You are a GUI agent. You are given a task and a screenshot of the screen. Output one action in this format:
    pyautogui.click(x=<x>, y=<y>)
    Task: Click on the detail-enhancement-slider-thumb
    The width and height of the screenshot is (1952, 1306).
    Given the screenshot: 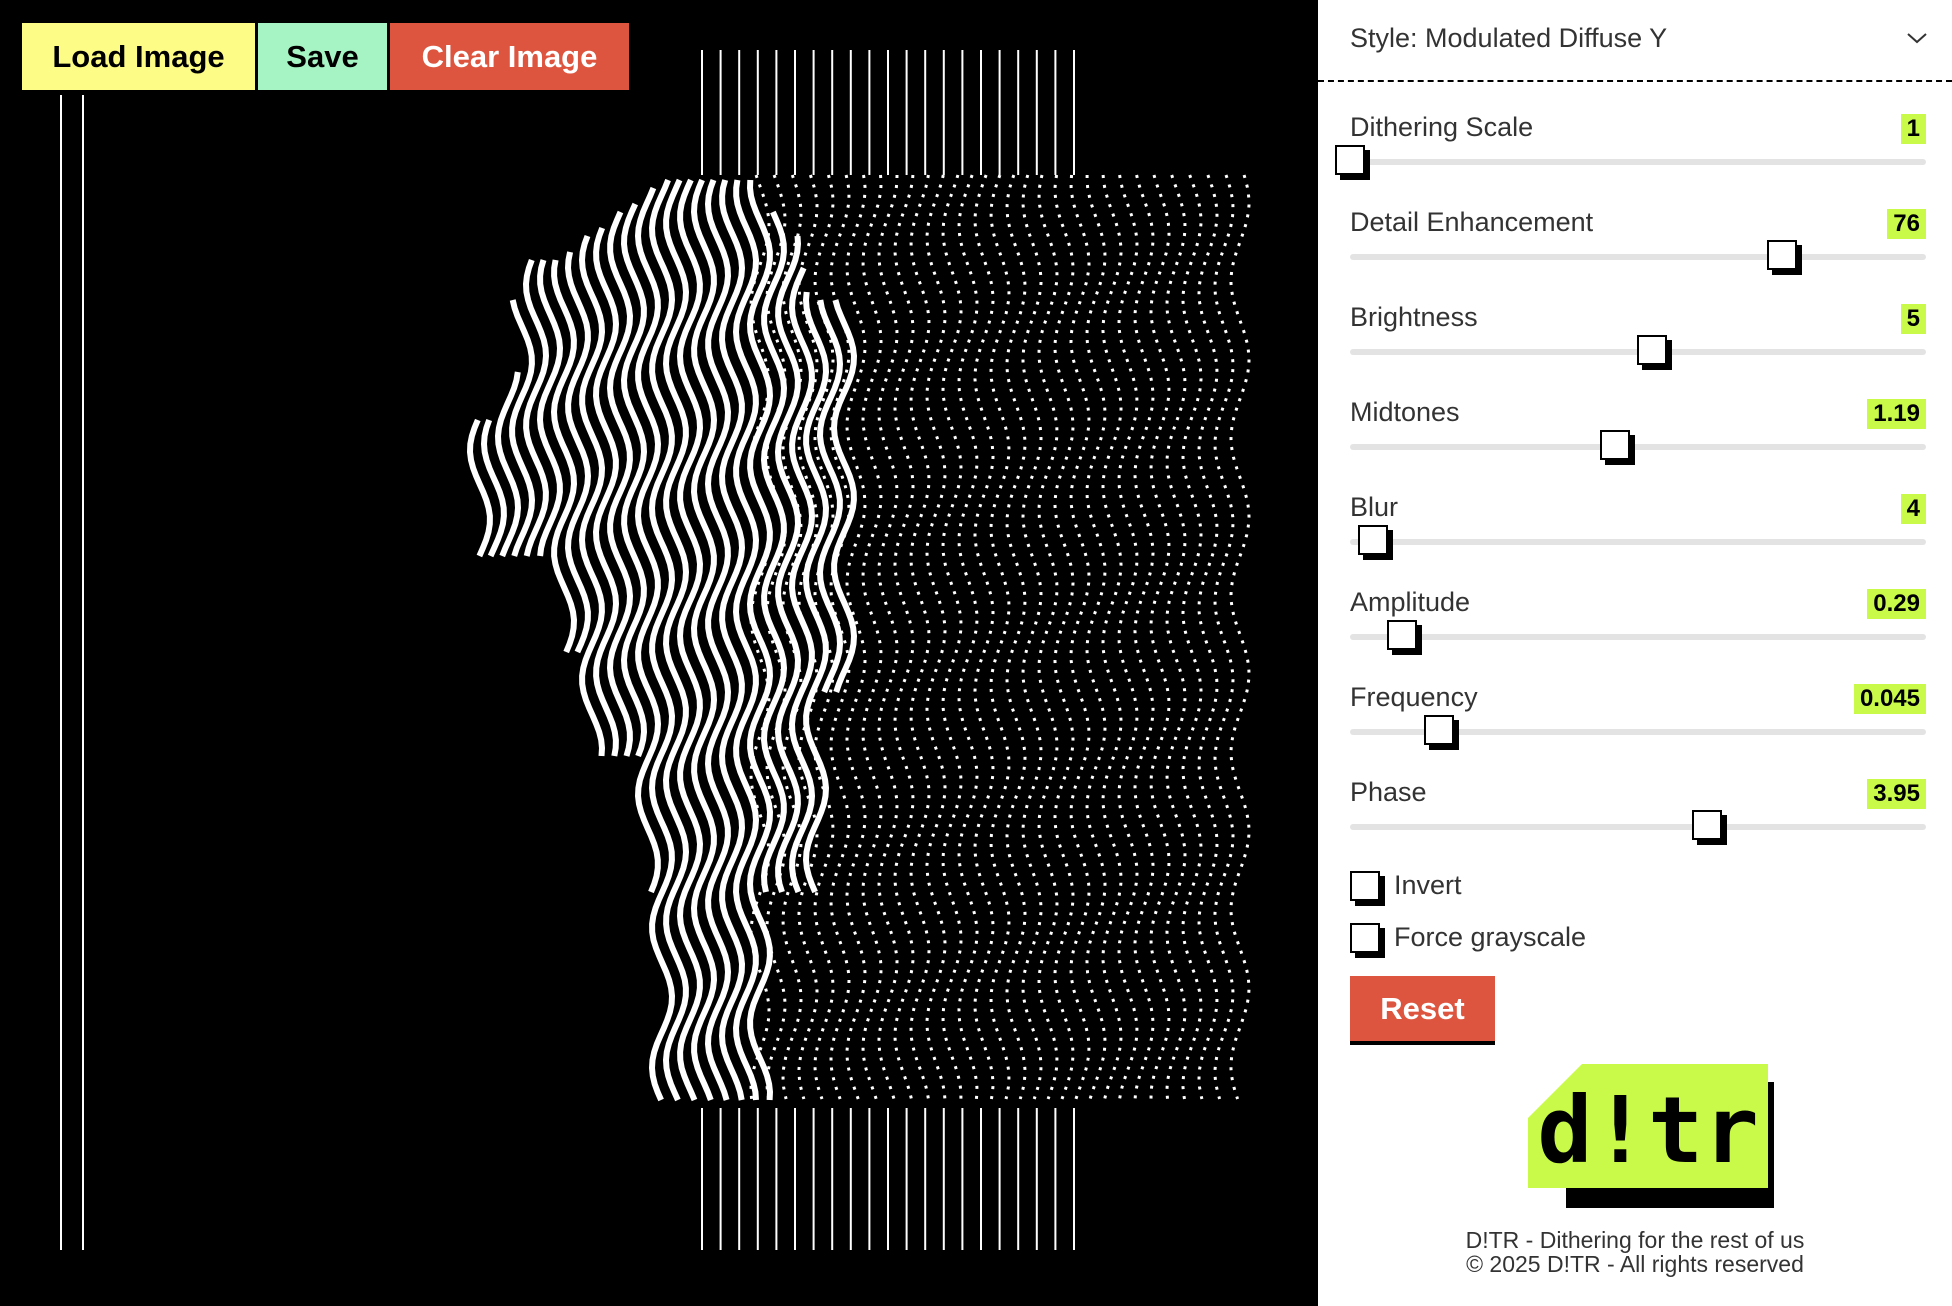 What is the action you would take?
    pyautogui.click(x=1782, y=255)
    